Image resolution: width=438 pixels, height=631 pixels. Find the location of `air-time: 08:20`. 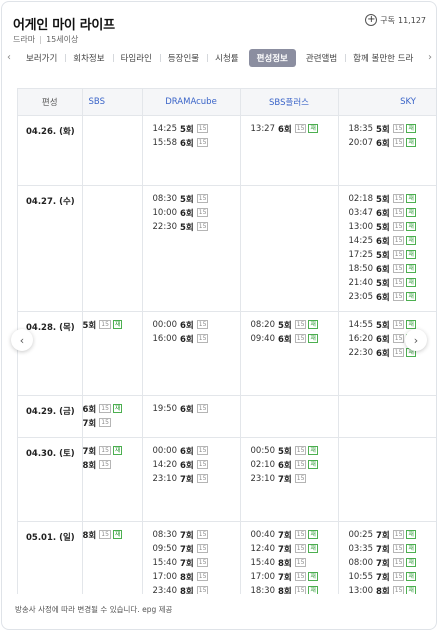

air-time: 08:20 is located at coordinates (263, 324).